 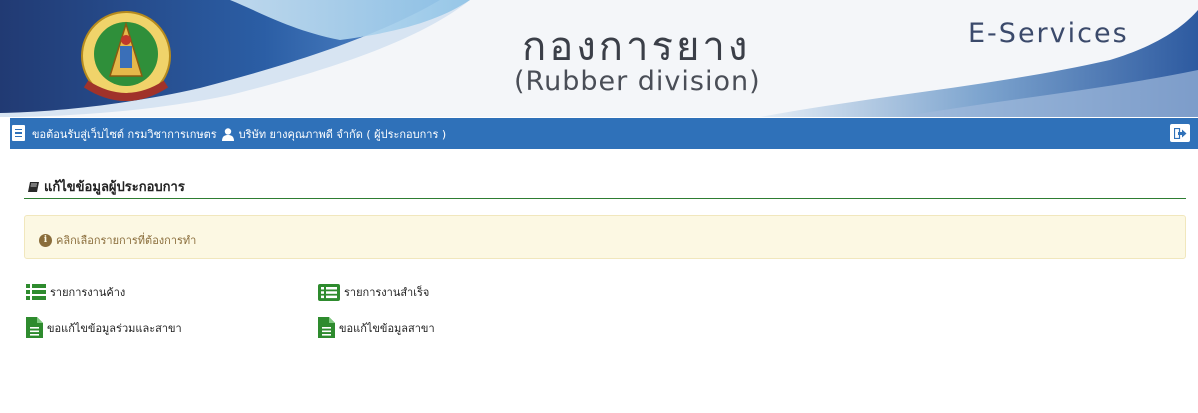 I want to click on pending-tasks-label: รายการงานค้าง, so click(x=88, y=292).